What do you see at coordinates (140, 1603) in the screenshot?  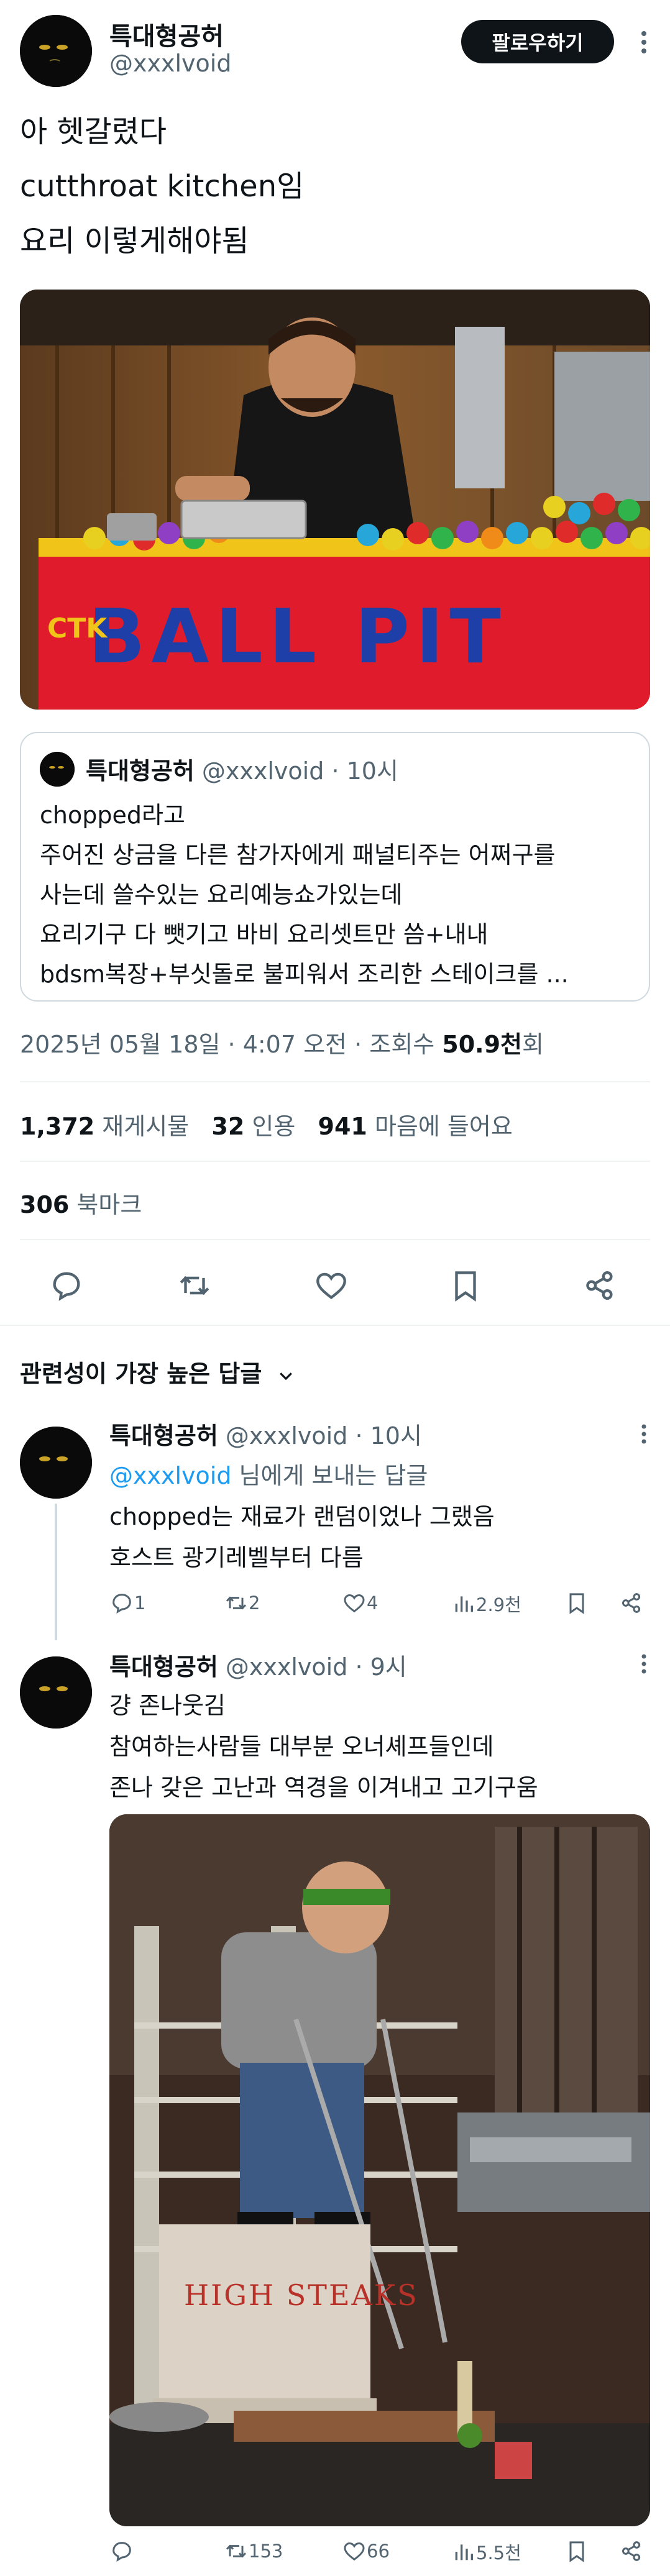 I see `reply-count: 1` at bounding box center [140, 1603].